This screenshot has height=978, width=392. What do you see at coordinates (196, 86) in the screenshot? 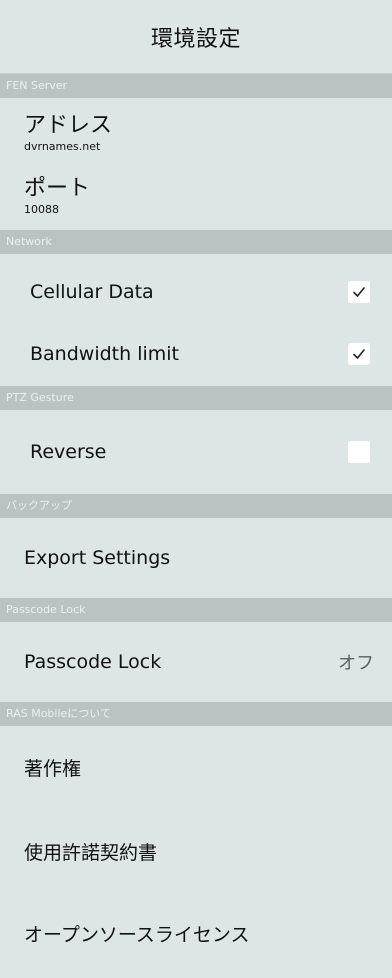
I see `section-header-fen-server: FEN Server` at bounding box center [196, 86].